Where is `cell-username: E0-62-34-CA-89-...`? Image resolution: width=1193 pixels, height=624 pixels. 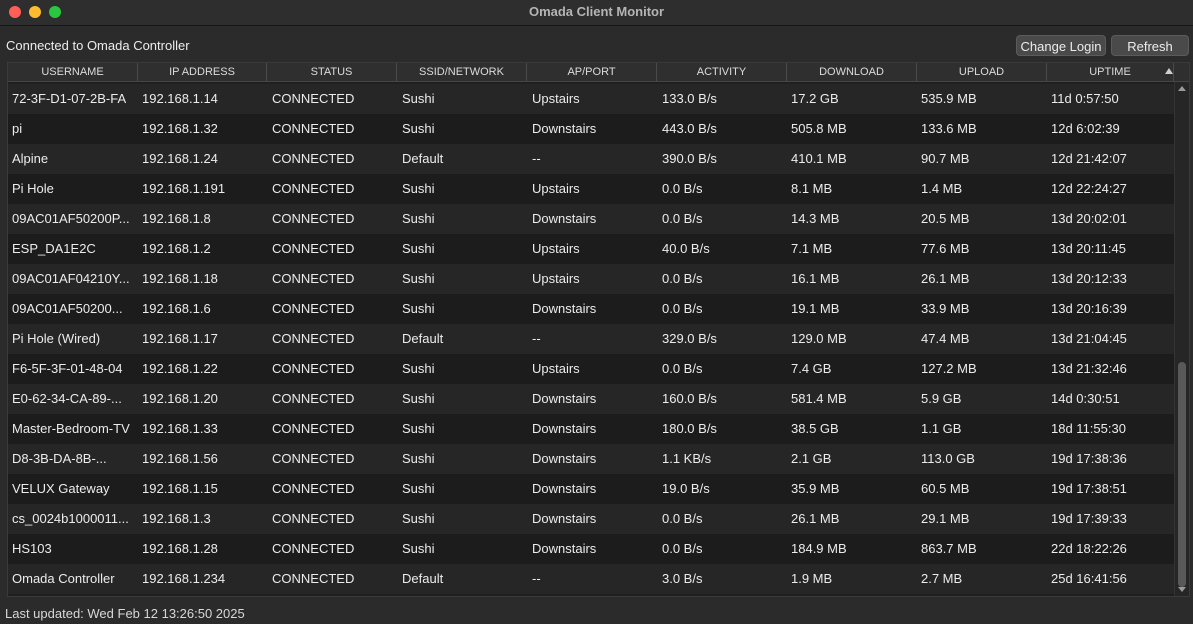 cell-username: E0-62-34-CA-89-... is located at coordinates (67, 398).